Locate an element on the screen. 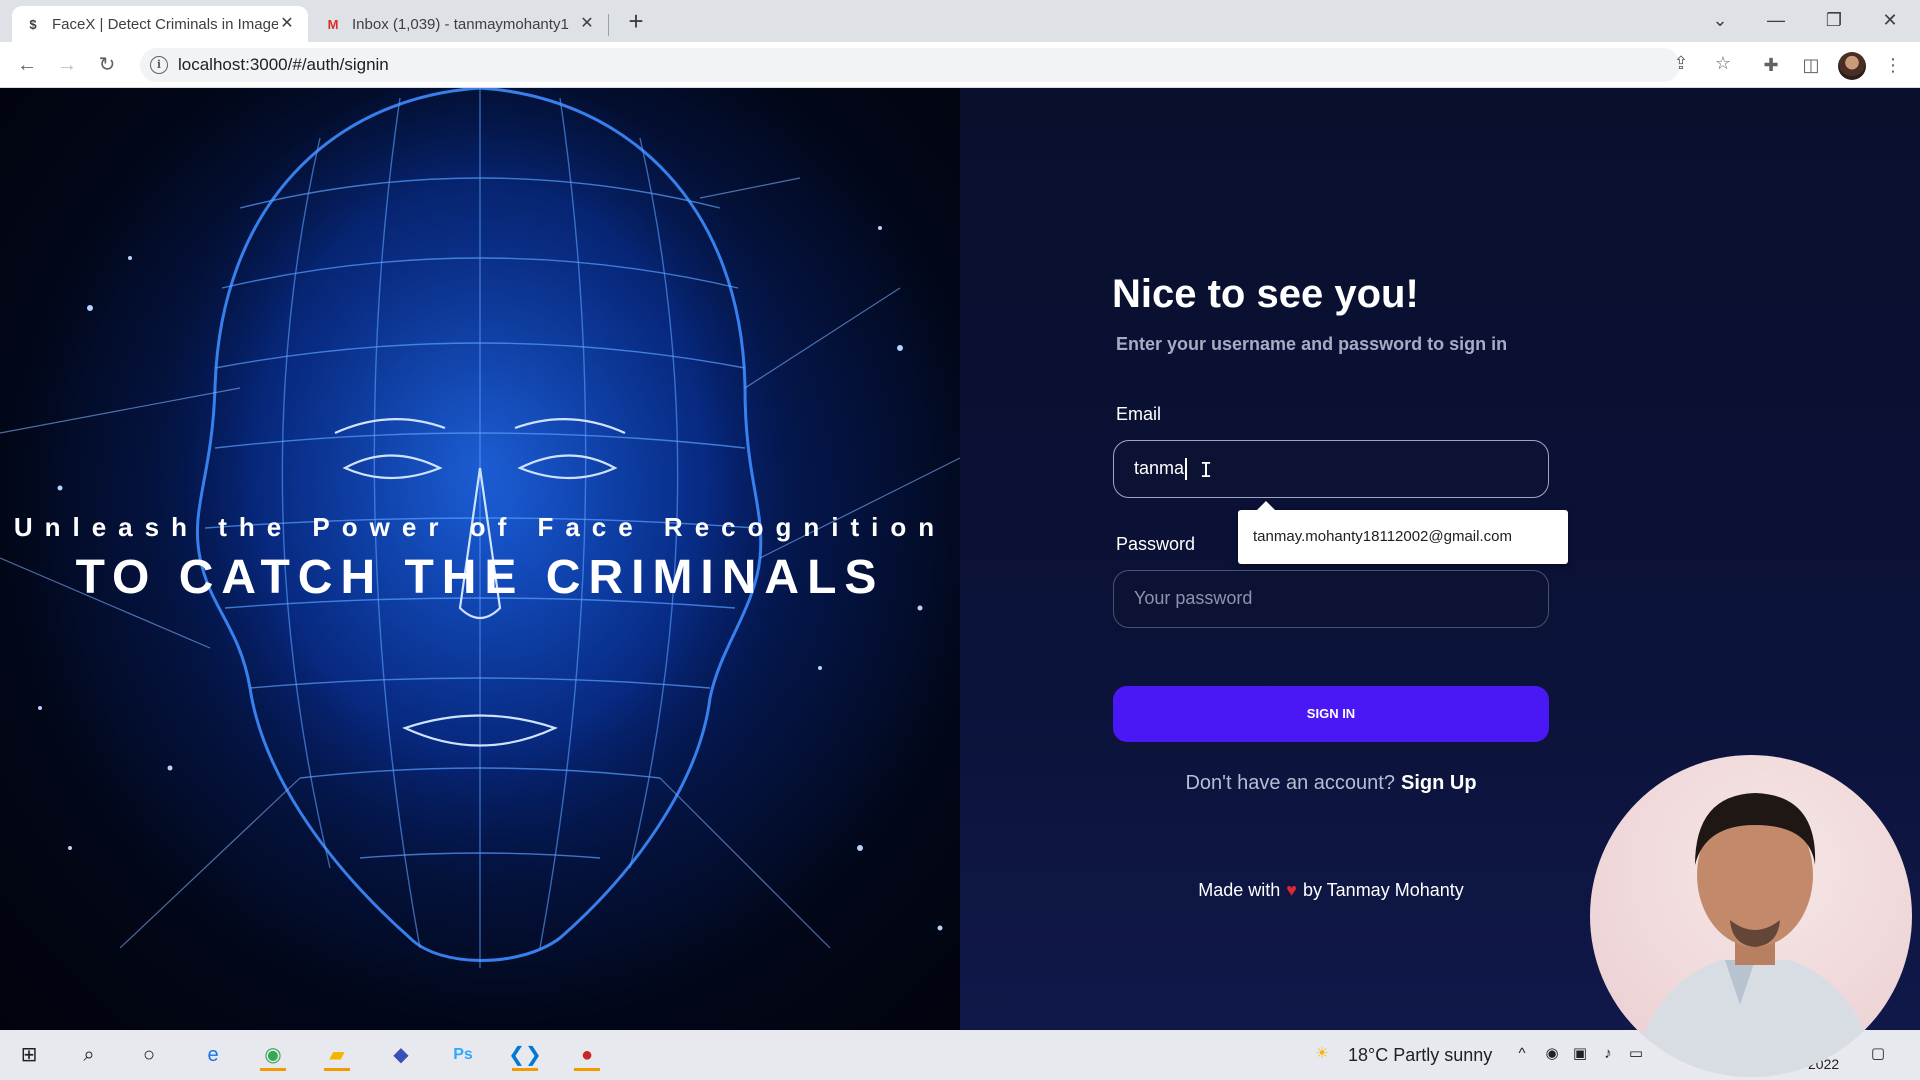  site-info-icon: i is located at coordinates (159, 65).